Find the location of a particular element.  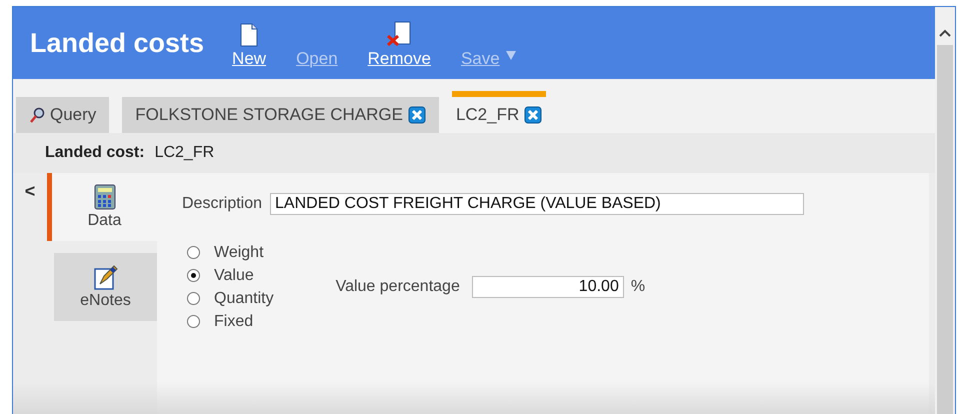

field-label: Value percentage is located at coordinates (398, 287).